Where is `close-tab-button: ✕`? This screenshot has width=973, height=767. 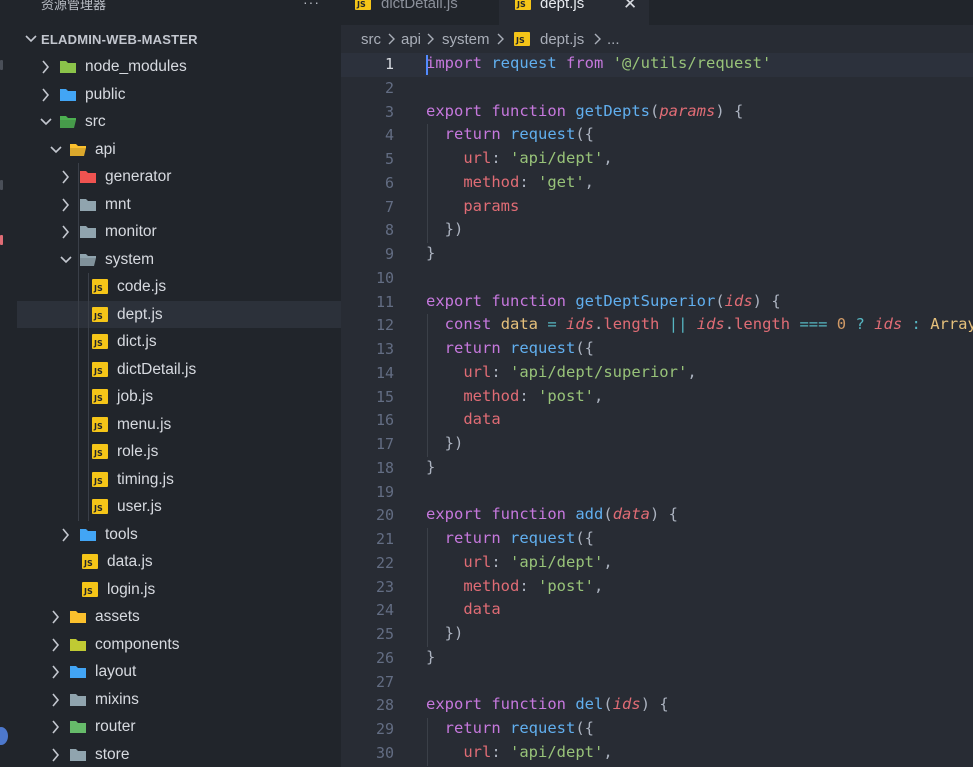 close-tab-button: ✕ is located at coordinates (630, 7).